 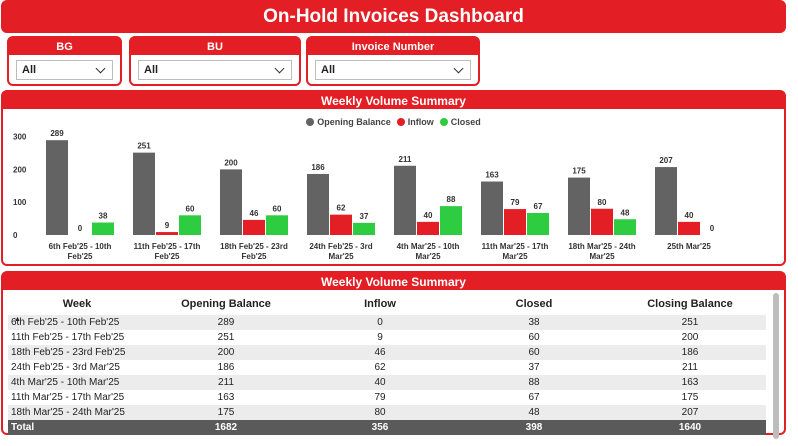 I want to click on slicer-invoice-number-dropdown: All, so click(x=393, y=70).